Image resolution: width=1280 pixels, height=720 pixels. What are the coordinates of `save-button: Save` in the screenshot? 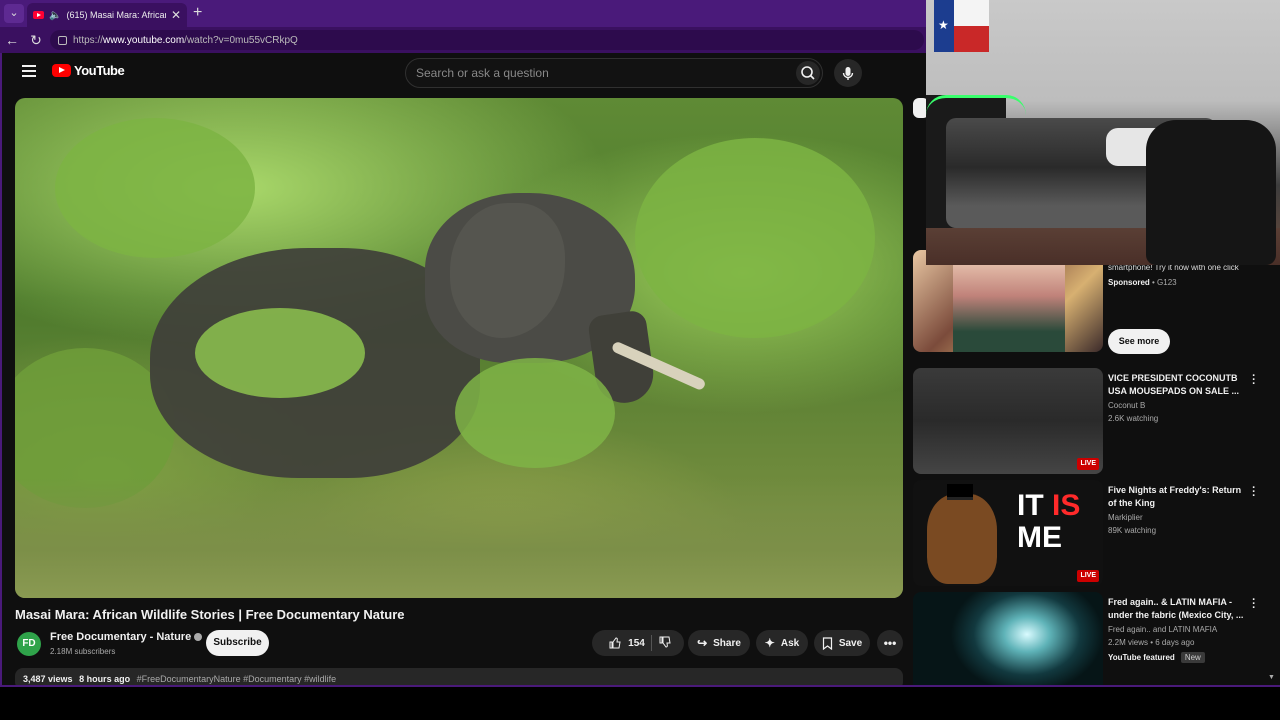 It's located at (842, 643).